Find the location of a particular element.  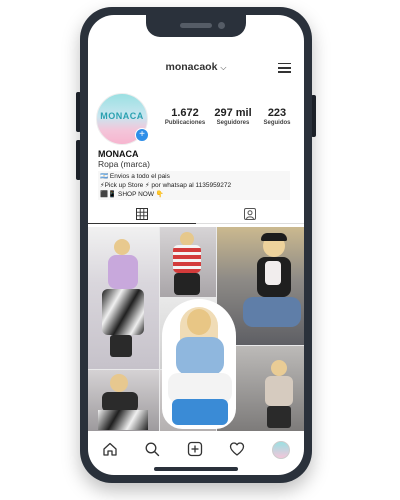

add-story-icon: + is located at coordinates (142, 135).